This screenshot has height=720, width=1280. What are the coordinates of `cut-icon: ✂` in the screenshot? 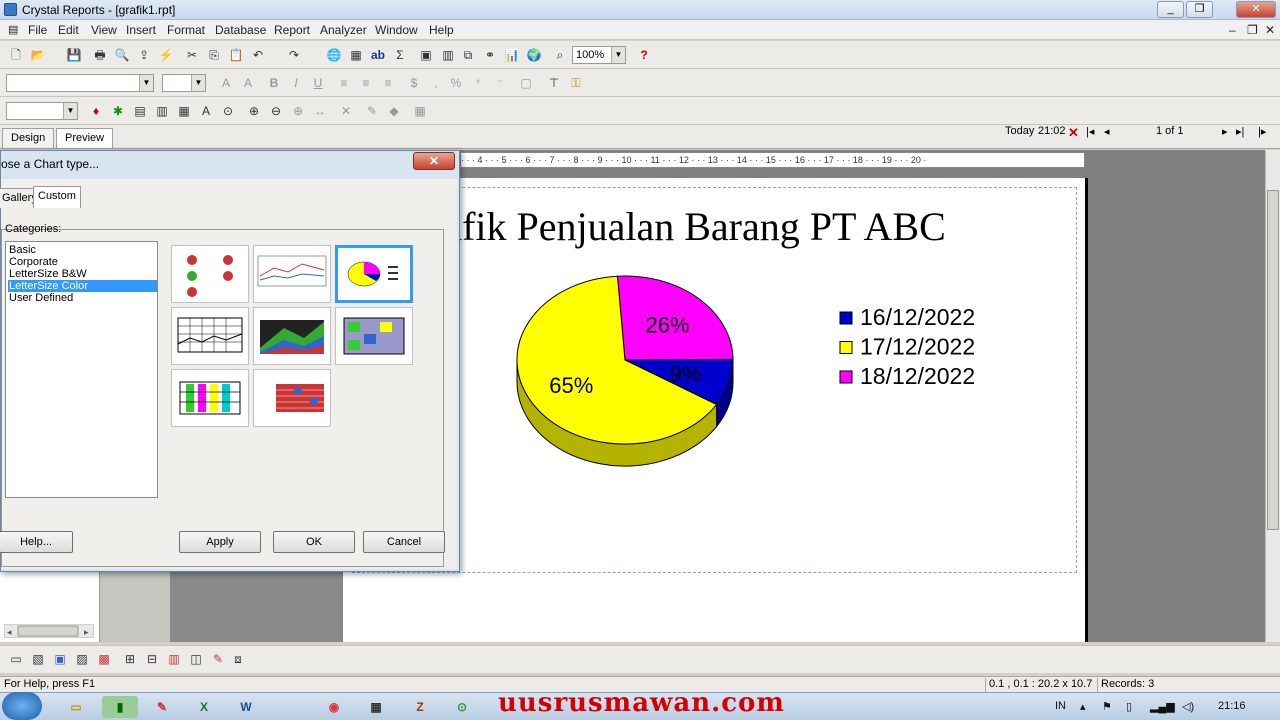 It's located at (192, 55).